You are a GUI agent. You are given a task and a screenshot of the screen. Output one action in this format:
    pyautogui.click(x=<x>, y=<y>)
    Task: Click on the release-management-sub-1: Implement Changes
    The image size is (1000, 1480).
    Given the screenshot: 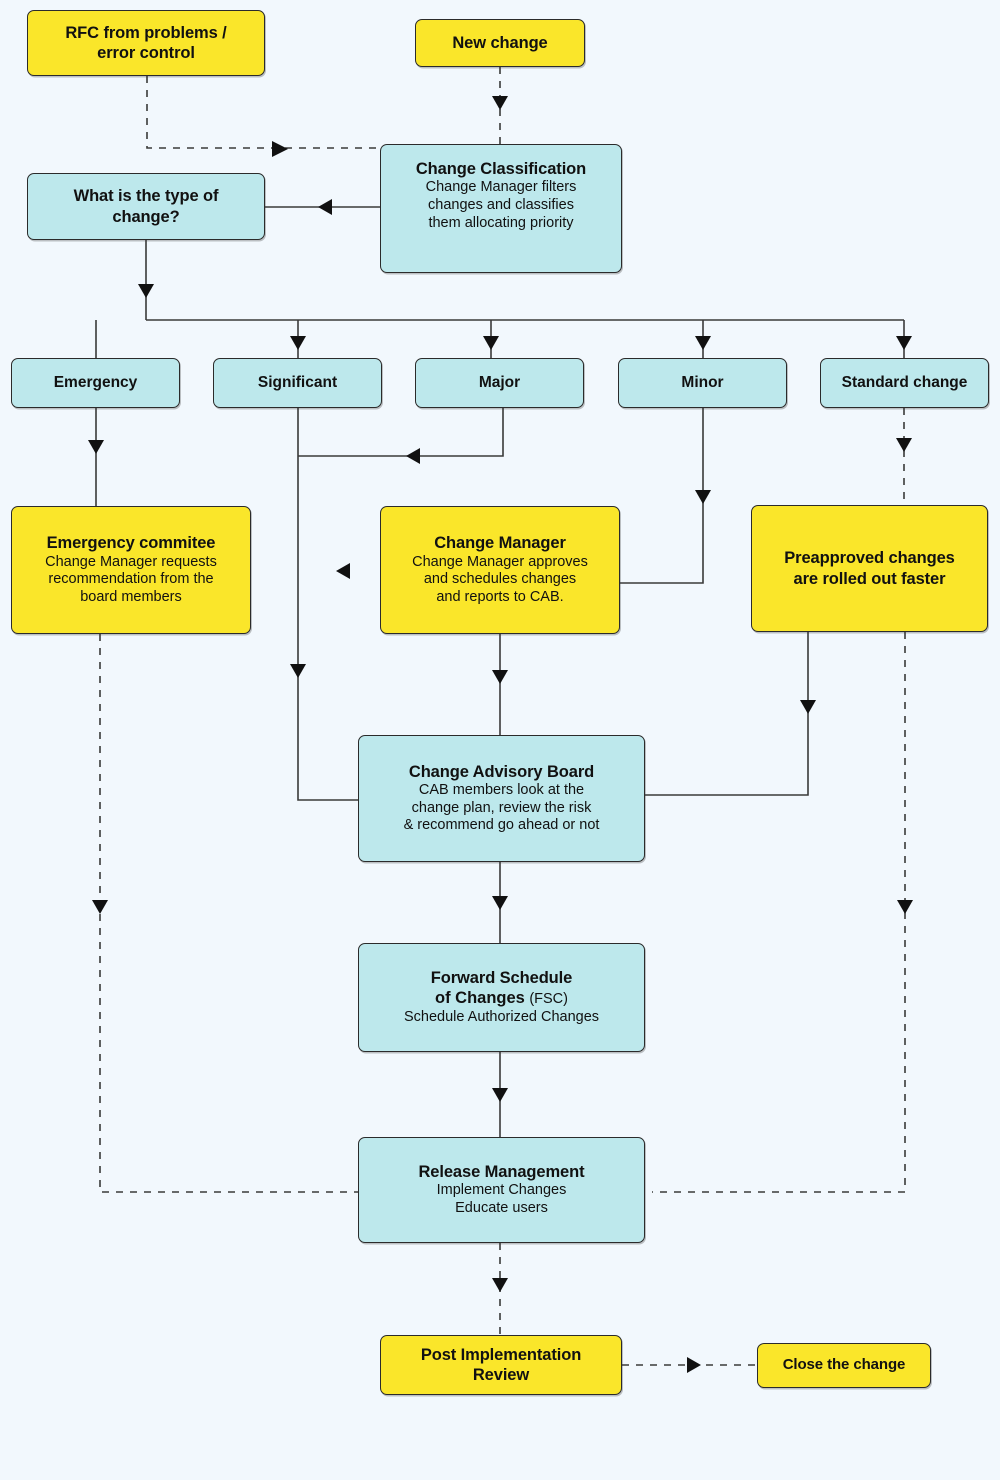 What is the action you would take?
    pyautogui.click(x=501, y=1190)
    